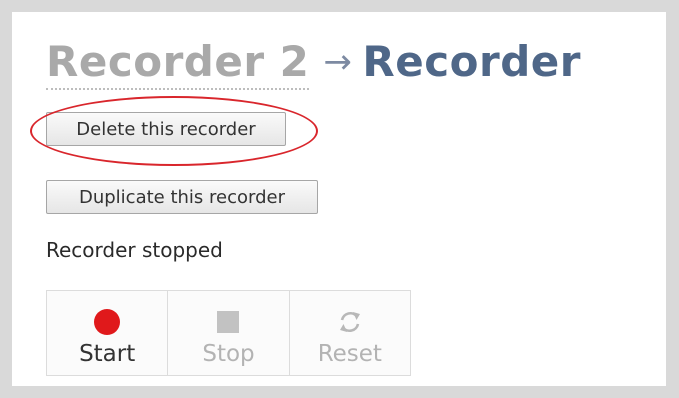 This screenshot has height=398, width=679. What do you see at coordinates (166, 129) in the screenshot?
I see `delete-recorder-button: Delete this recorder` at bounding box center [166, 129].